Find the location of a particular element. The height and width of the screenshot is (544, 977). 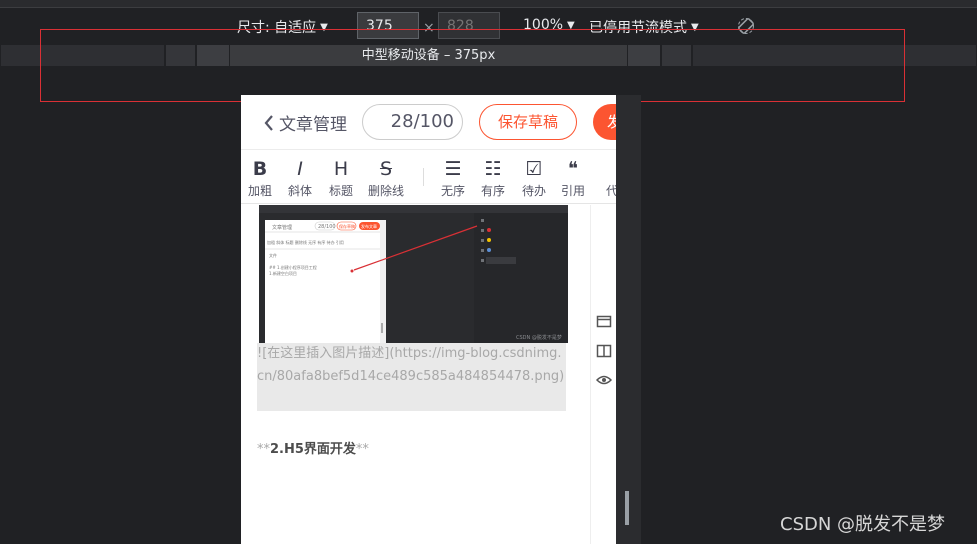

media-query-bar: 中型移动设备 – 375px is located at coordinates (488, 55).